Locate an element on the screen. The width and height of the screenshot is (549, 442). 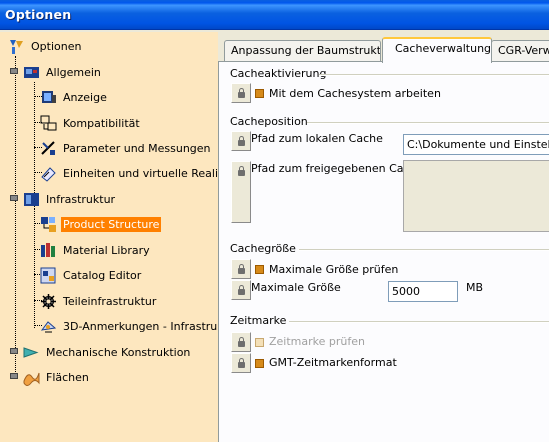
mechanical-icon is located at coordinates (31, 352).